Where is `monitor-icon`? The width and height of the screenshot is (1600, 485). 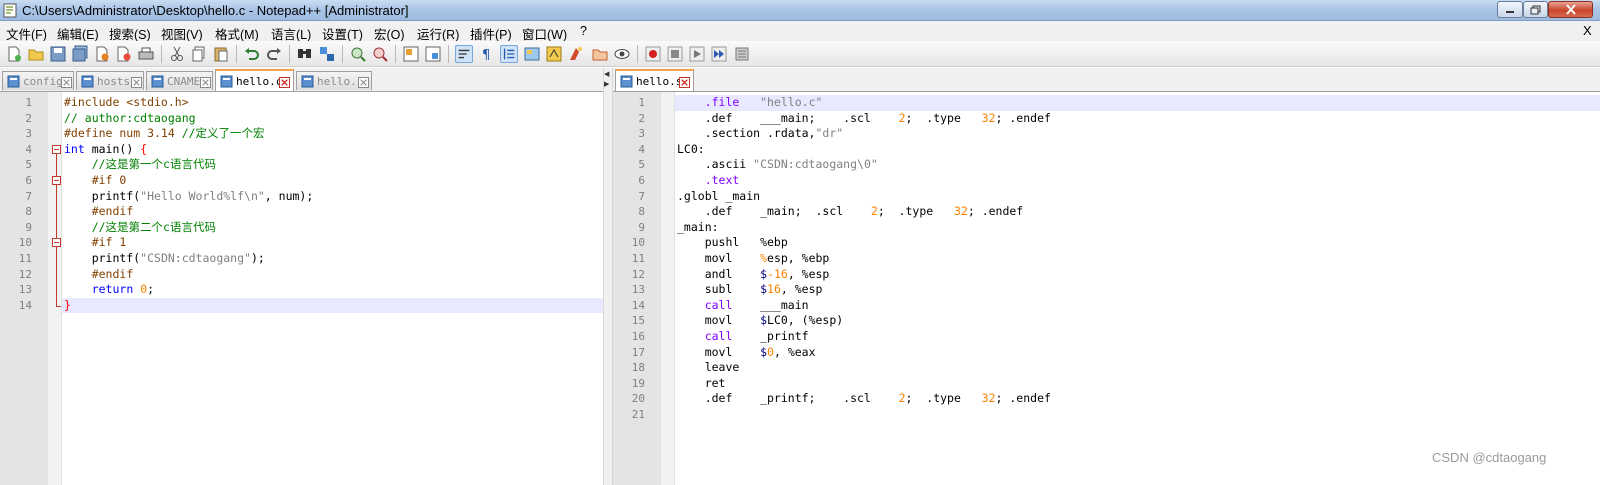
monitor-icon is located at coordinates (622, 54).